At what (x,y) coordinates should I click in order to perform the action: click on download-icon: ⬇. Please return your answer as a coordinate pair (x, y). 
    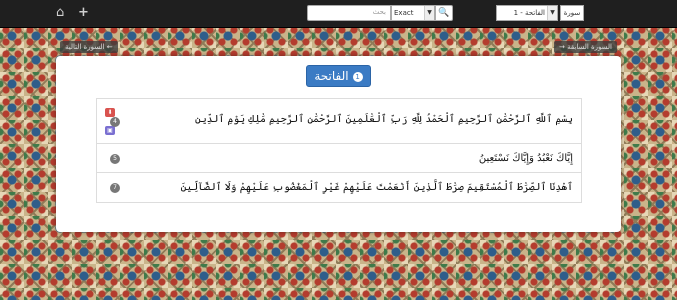
    Looking at the image, I should click on (110, 112).